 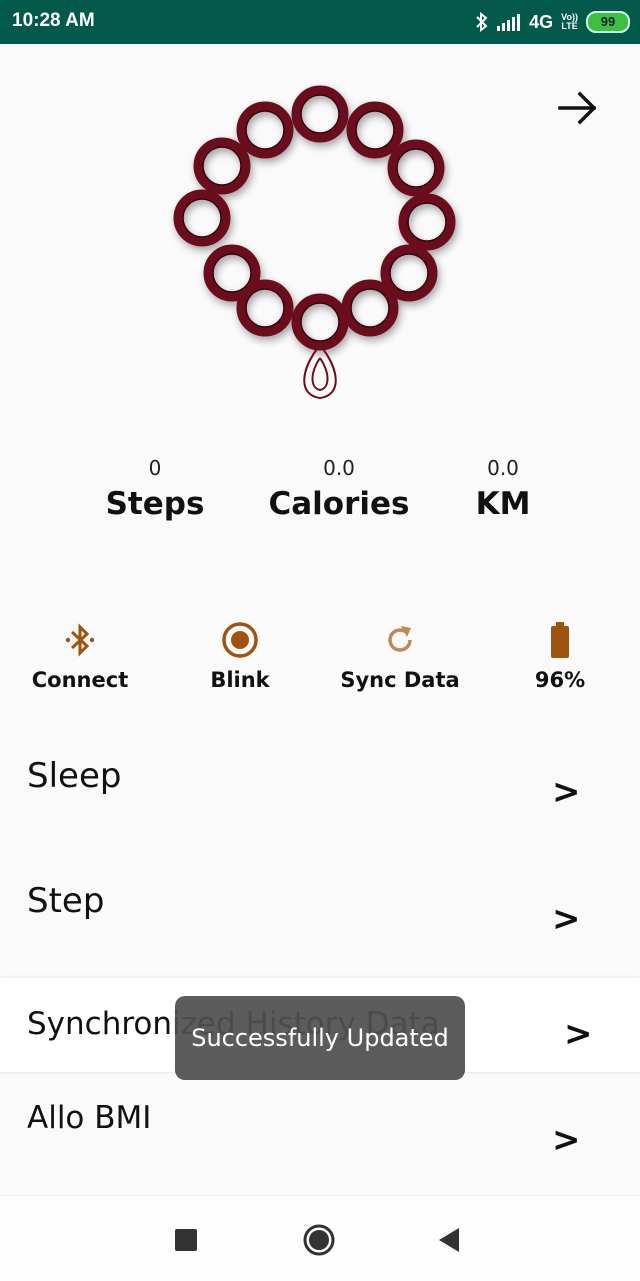 I want to click on battery-icon, so click(x=560, y=640).